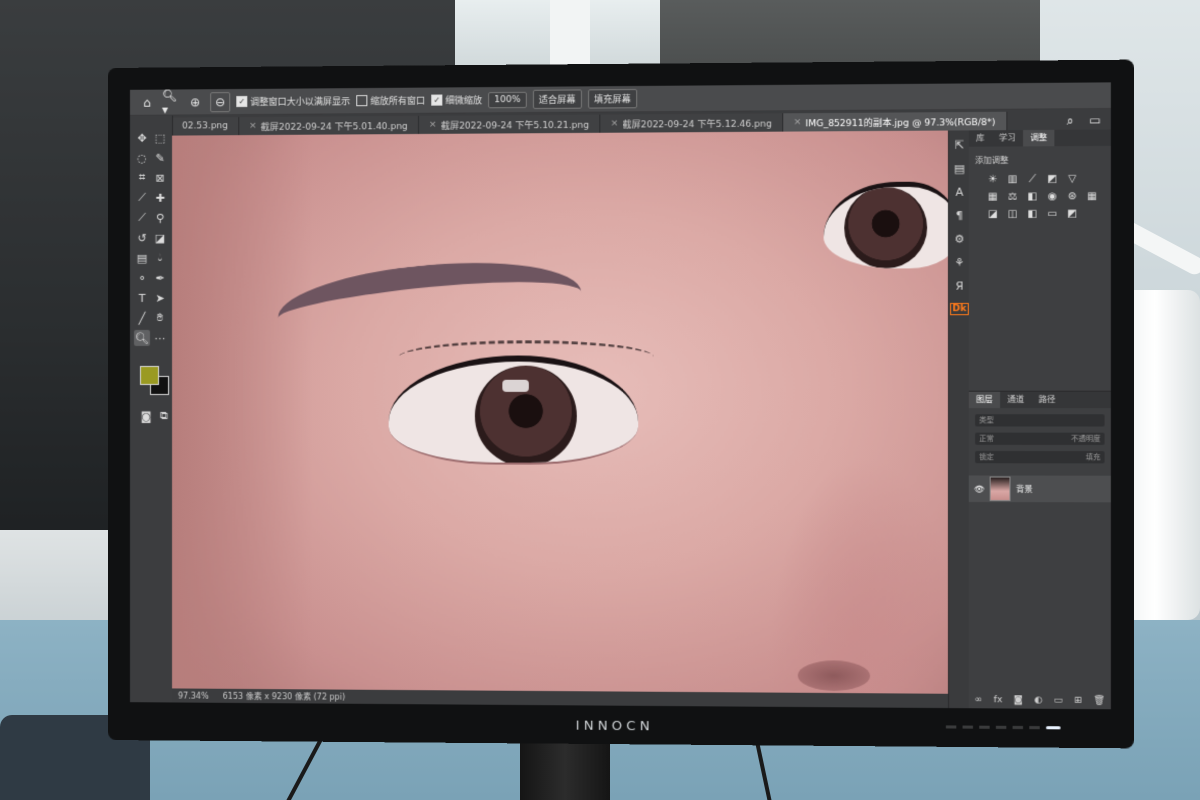 This screenshot has height=800, width=1200. What do you see at coordinates (142, 158) in the screenshot?
I see `lasso-tool-icon: ◌` at bounding box center [142, 158].